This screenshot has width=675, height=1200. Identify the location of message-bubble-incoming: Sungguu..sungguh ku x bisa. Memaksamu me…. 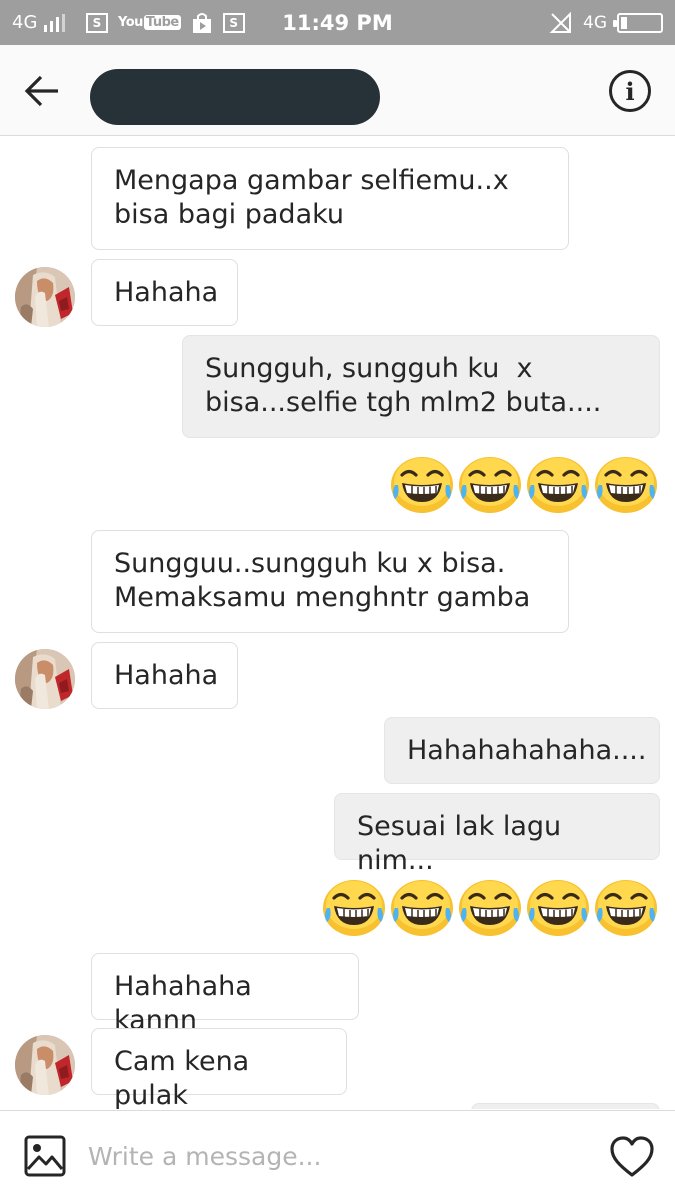
(330, 581).